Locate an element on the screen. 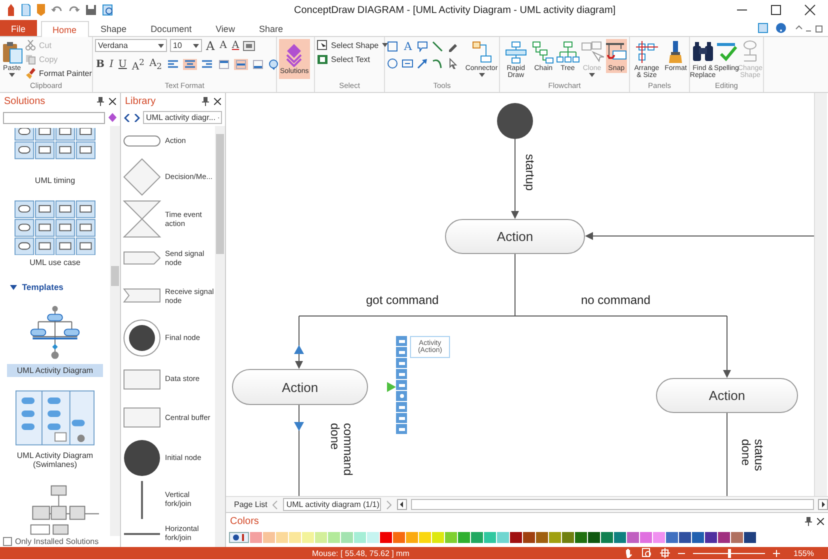 The image size is (828, 559). panel-title: Colors is located at coordinates (245, 521).